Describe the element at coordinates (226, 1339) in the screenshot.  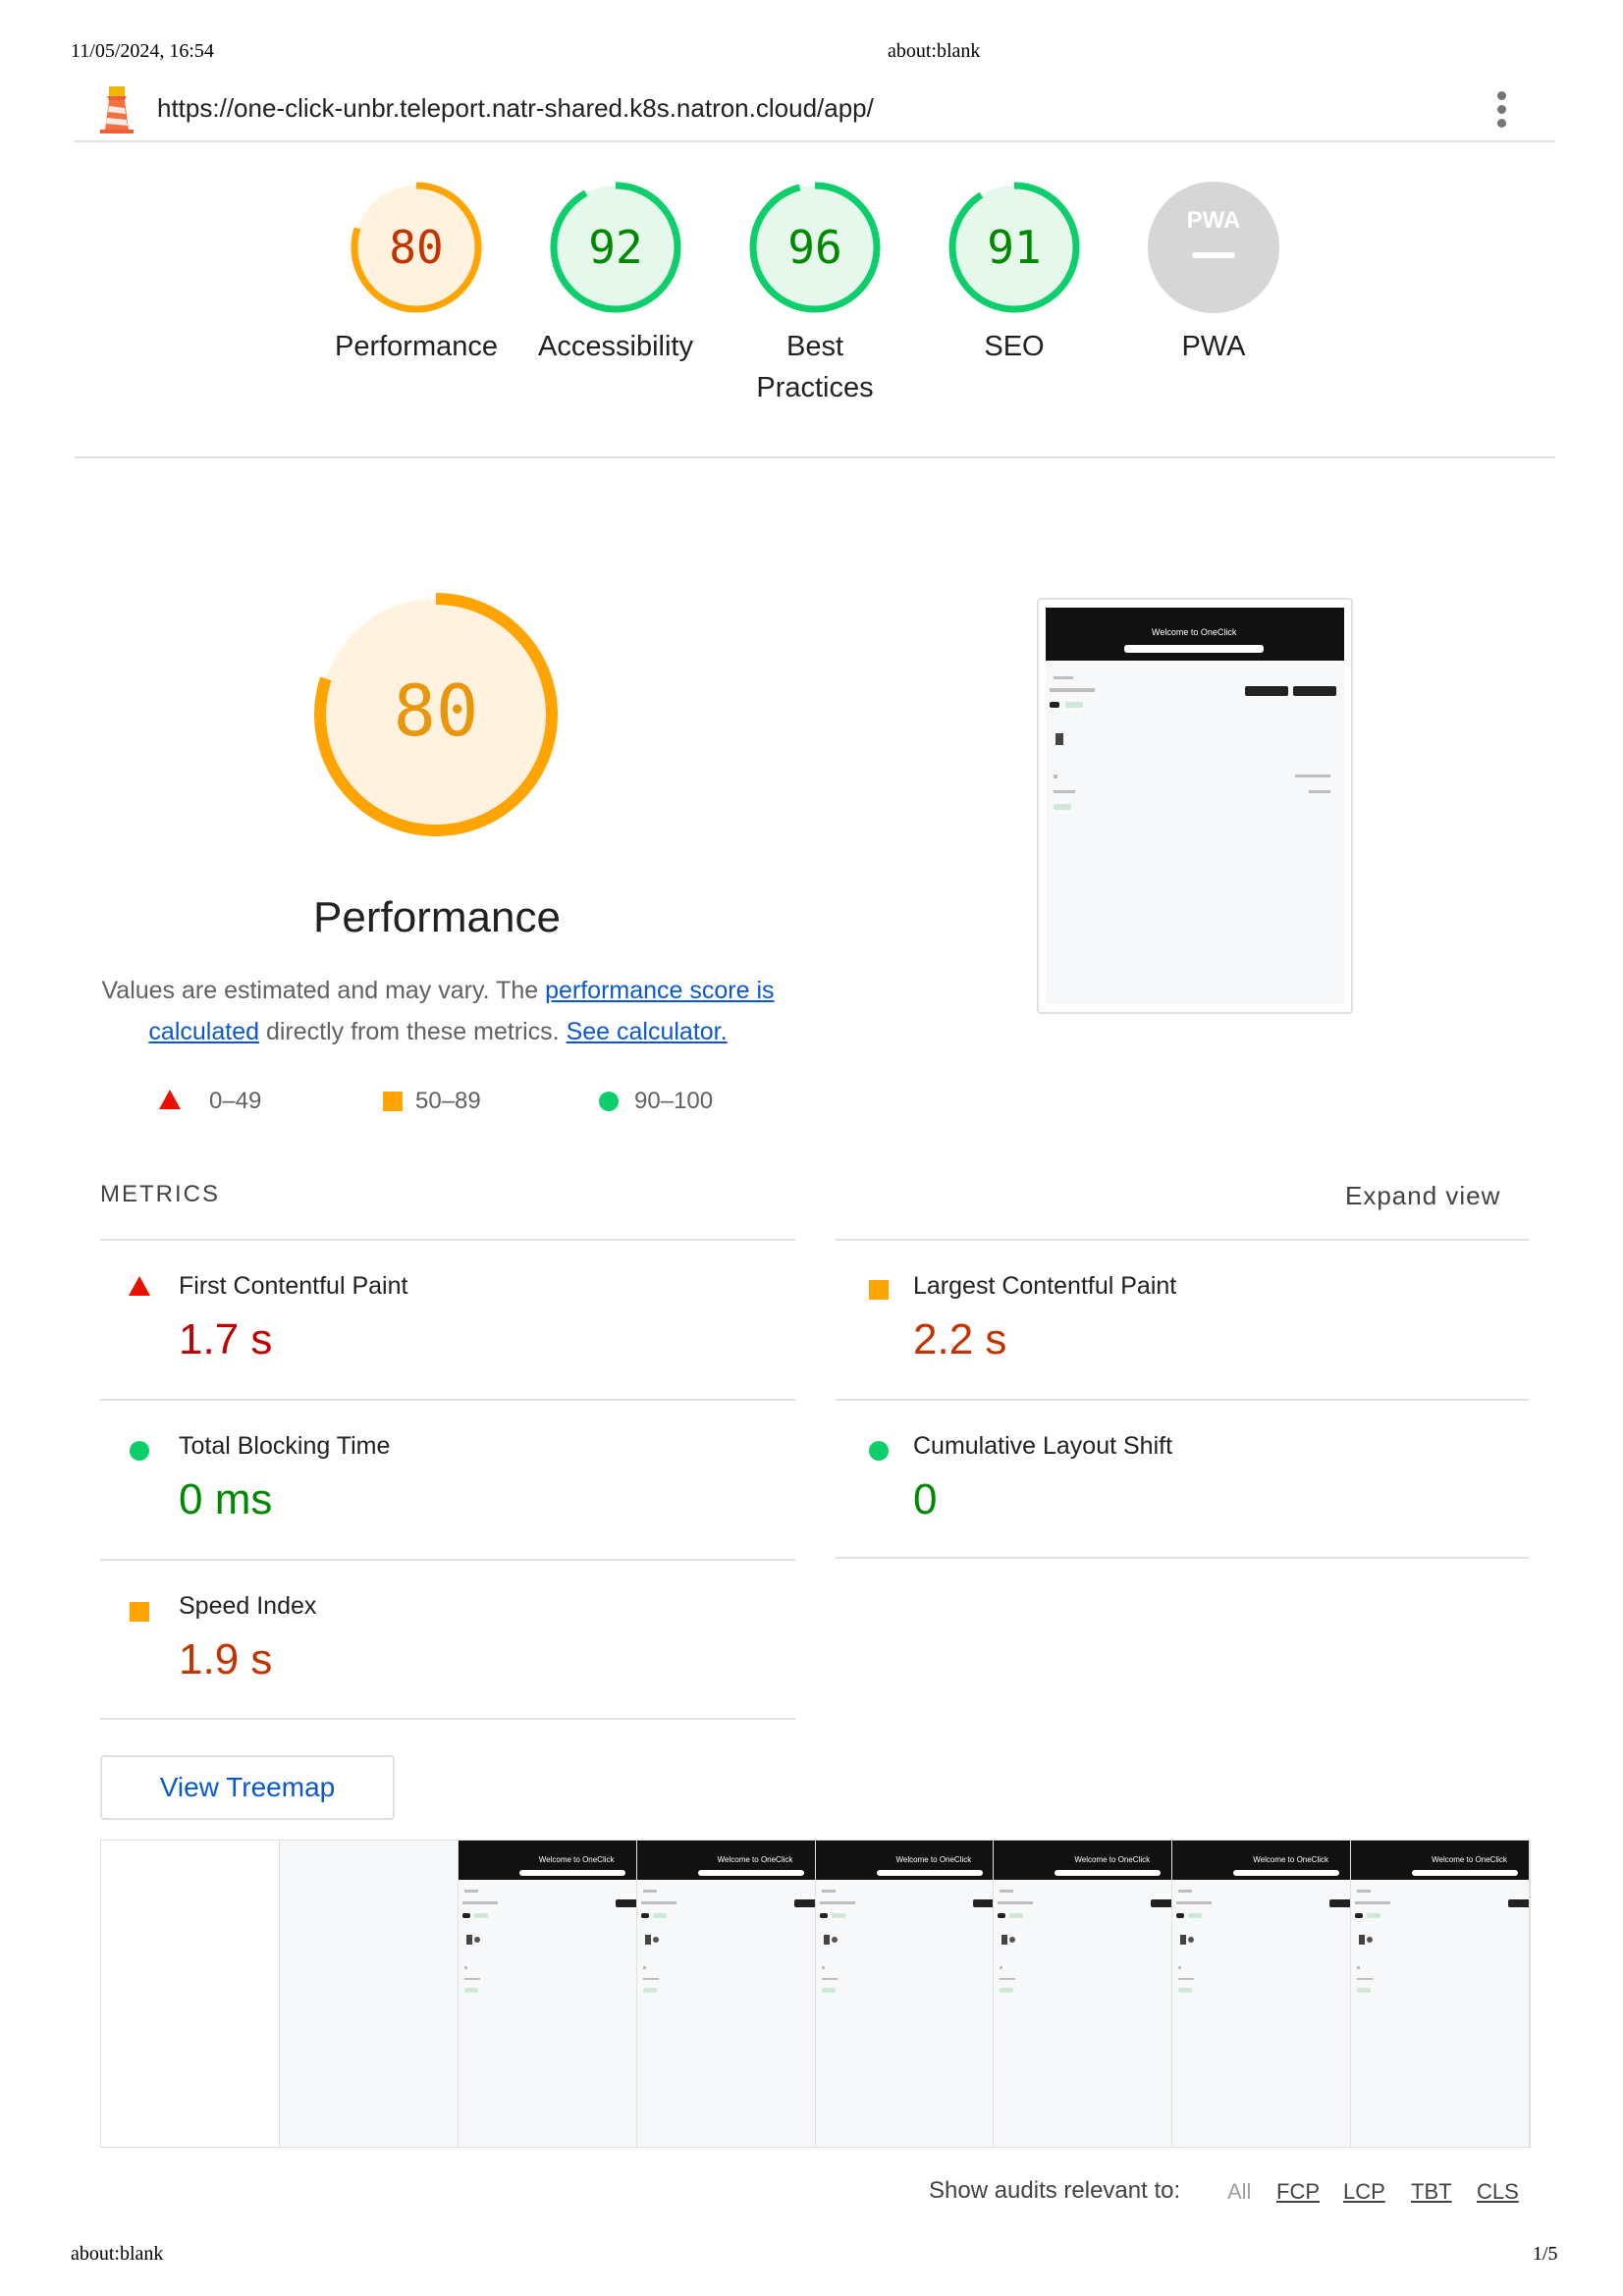
I see `metric-fcp-value: 1.7 s` at that location.